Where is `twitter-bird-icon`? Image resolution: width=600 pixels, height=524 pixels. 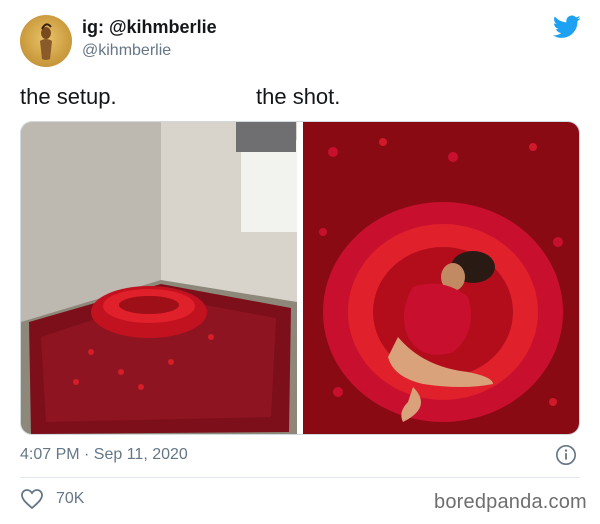 twitter-bird-icon is located at coordinates (567, 26).